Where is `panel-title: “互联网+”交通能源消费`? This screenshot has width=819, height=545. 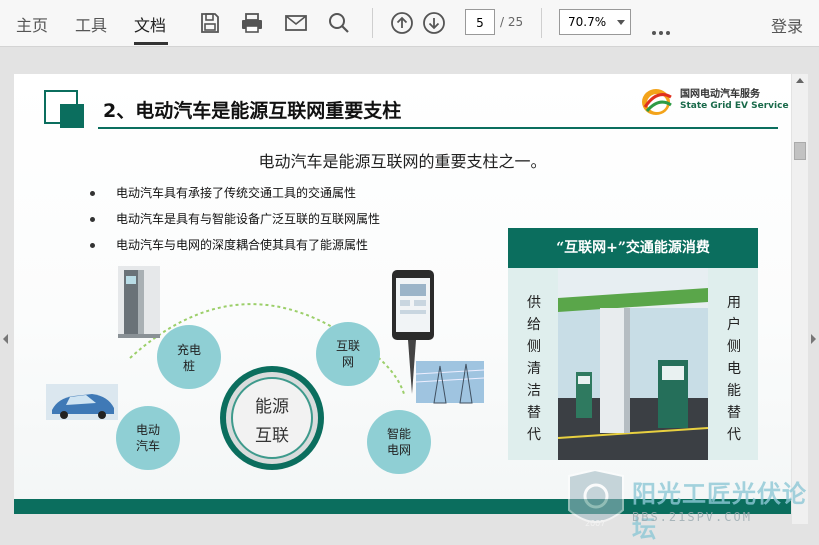 panel-title: “互联网+”交通能源消费 is located at coordinates (633, 248).